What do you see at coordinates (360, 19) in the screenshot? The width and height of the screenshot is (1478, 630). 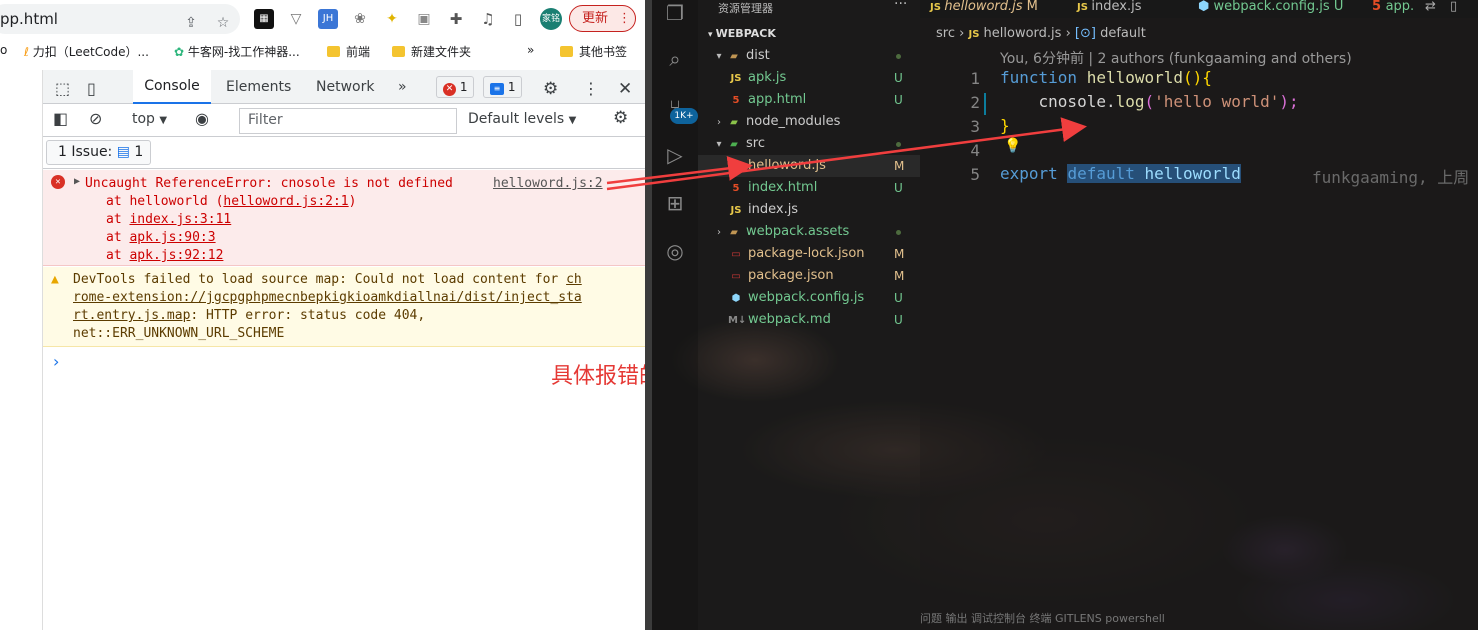 I see `translate-icon: ❀` at bounding box center [360, 19].